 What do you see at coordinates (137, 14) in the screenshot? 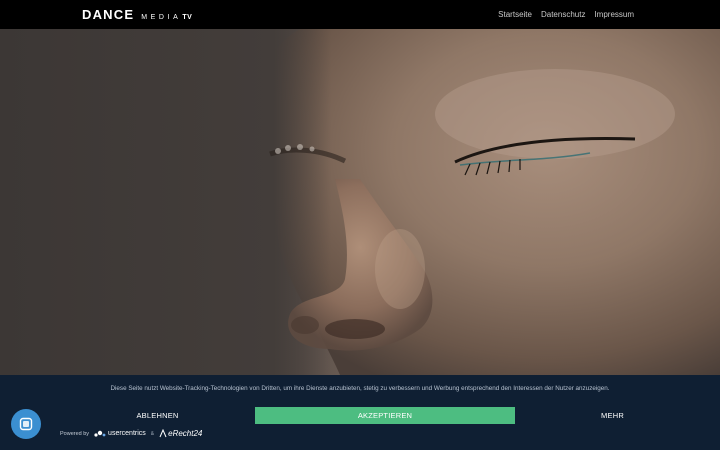
I see `site-logo: DANCE MEDIA TV` at bounding box center [137, 14].